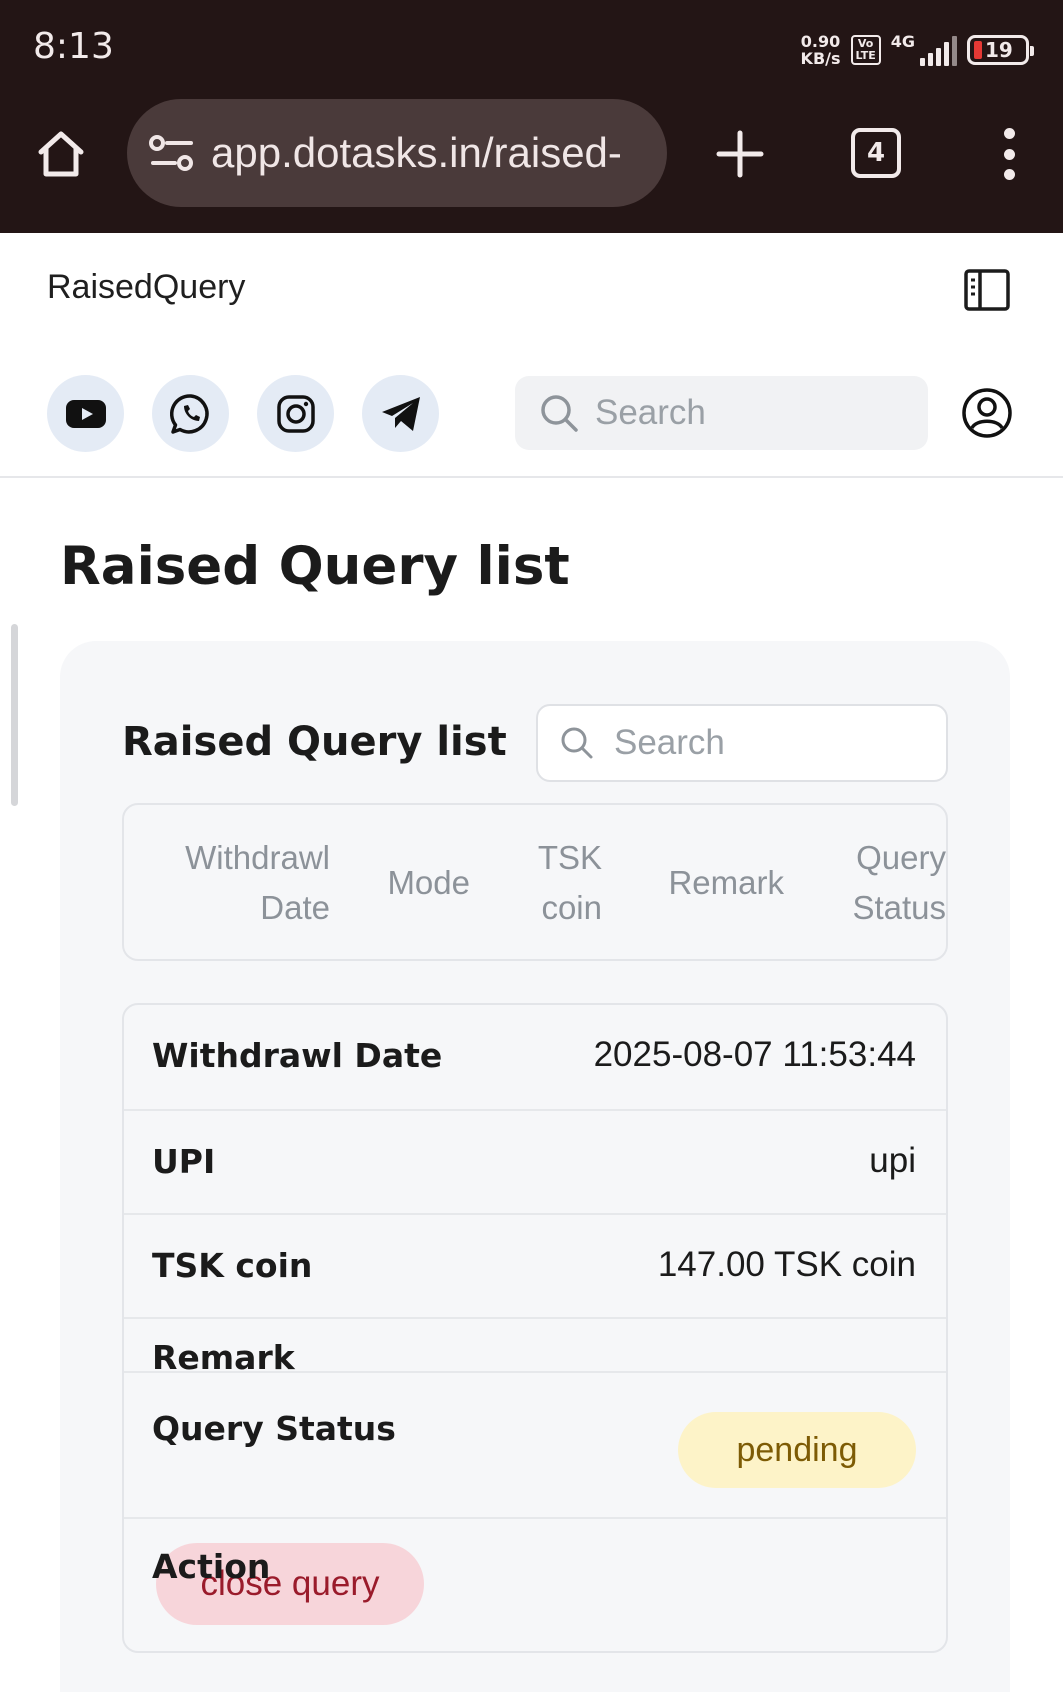 The width and height of the screenshot is (1063, 1692). What do you see at coordinates (172, 153) in the screenshot?
I see `site-settings-icon` at bounding box center [172, 153].